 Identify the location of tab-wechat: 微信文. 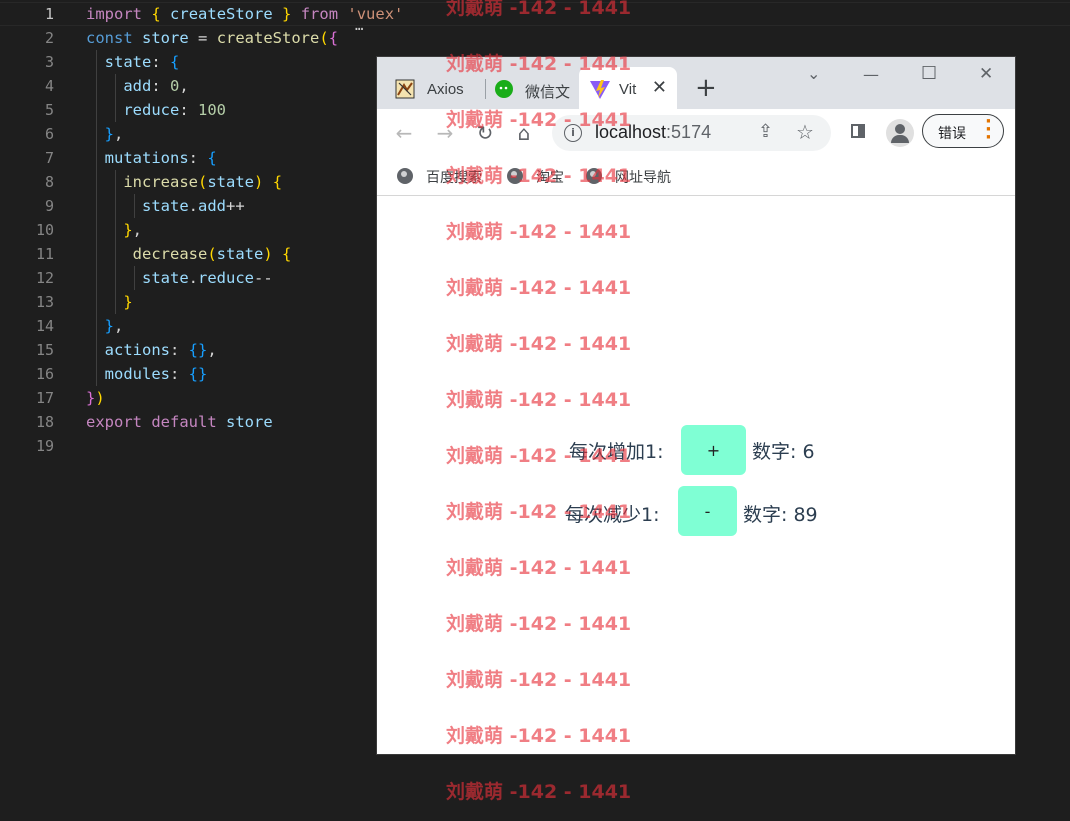
(534, 88).